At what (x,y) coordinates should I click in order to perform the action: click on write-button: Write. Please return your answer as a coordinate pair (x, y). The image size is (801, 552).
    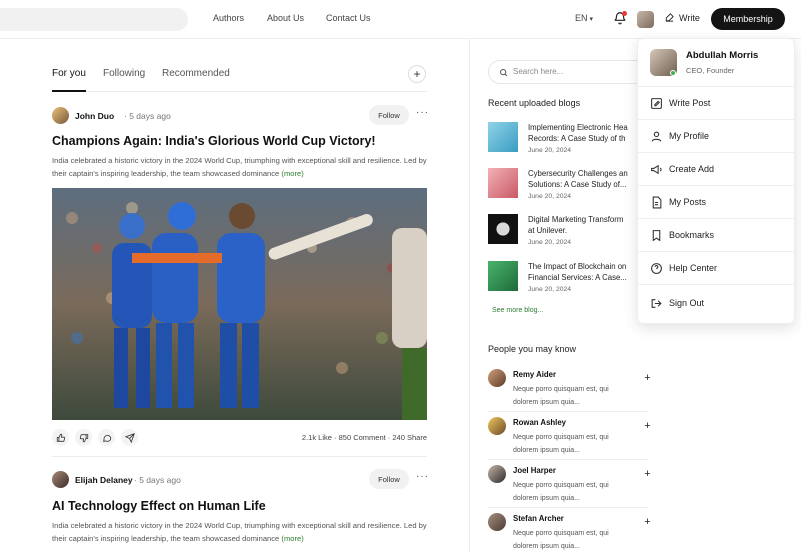
    Looking at the image, I should click on (682, 17).